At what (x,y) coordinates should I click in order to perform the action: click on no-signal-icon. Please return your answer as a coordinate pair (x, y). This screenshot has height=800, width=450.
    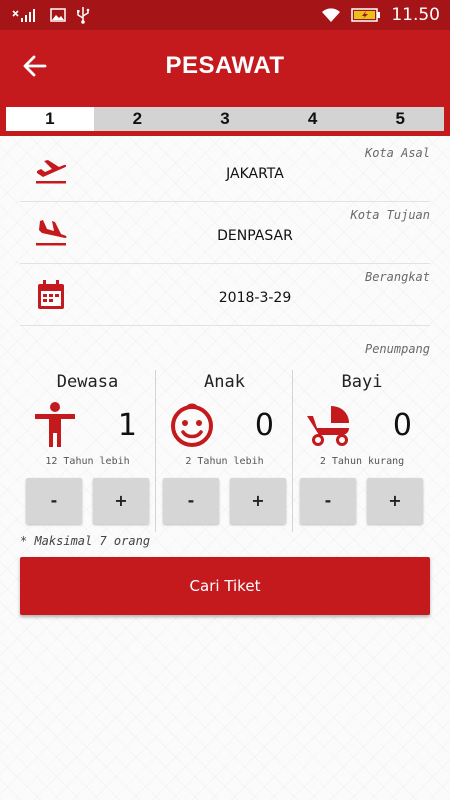
    Looking at the image, I should click on (26, 15).